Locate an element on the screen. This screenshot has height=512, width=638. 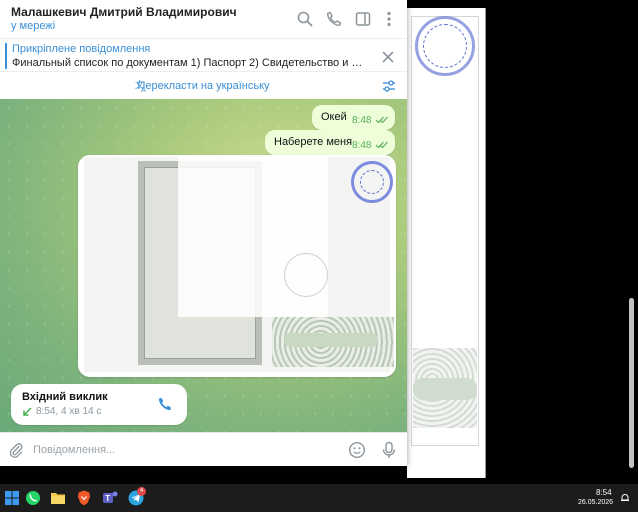
photo-stamp-inner is located at coordinates (372, 182).